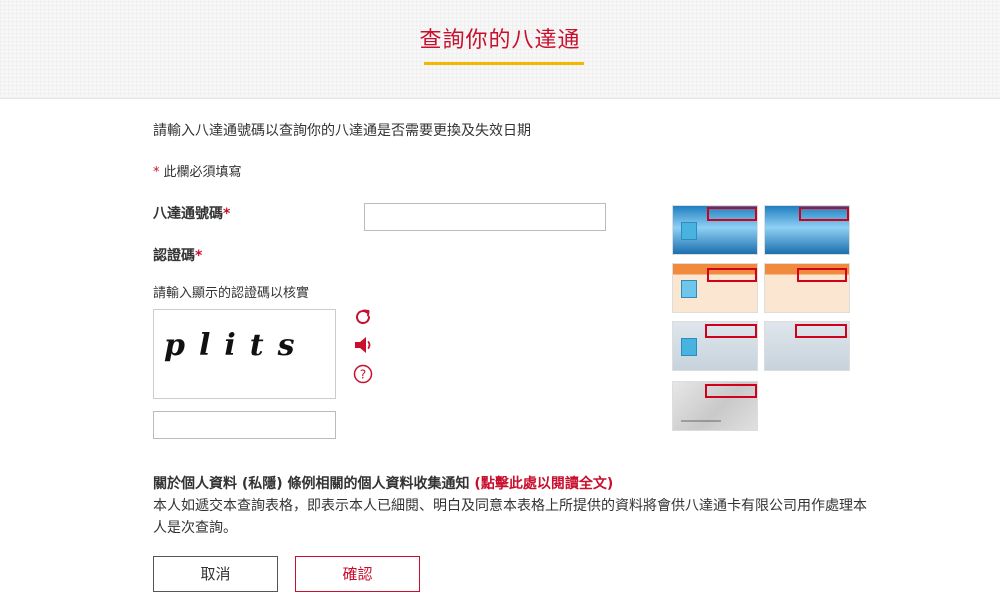  I want to click on privacy-notice-title: 關於個人資料 (私隱) 條例相關的個人資料收集通知 (點擊此處以閱讀全文), so click(383, 483).